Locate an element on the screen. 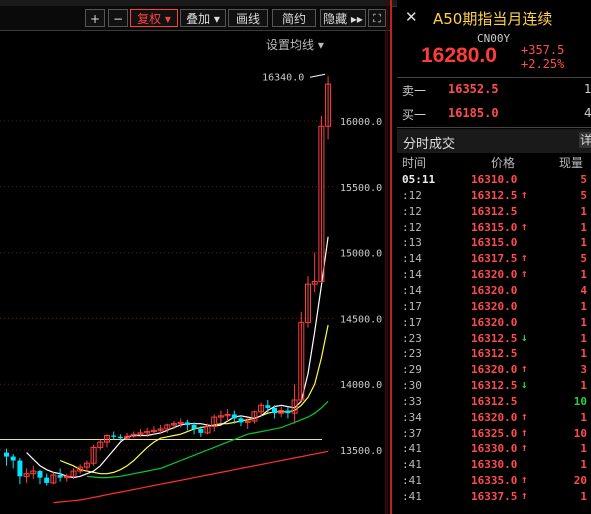  hide-panel-button: 隐藏 ▸▸ is located at coordinates (343, 18).